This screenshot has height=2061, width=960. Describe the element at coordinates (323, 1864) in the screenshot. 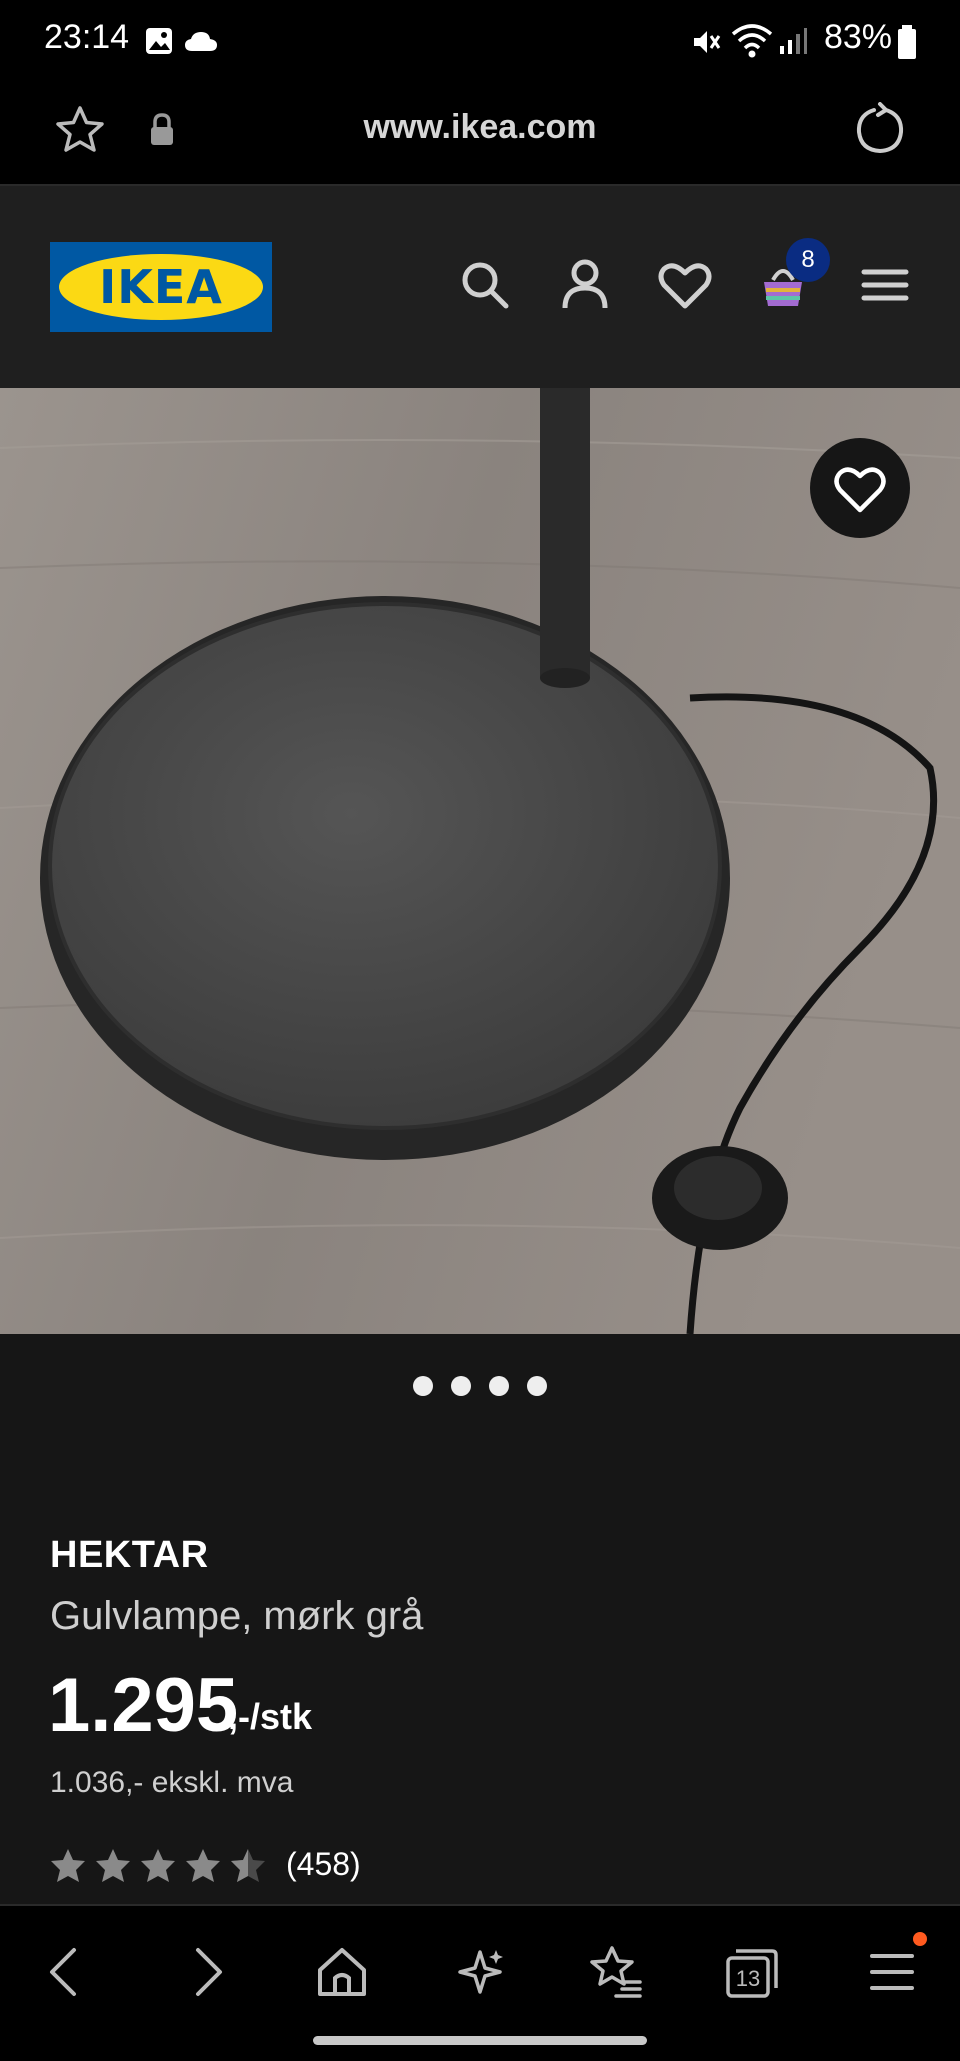

I see `review-count: (458)` at that location.